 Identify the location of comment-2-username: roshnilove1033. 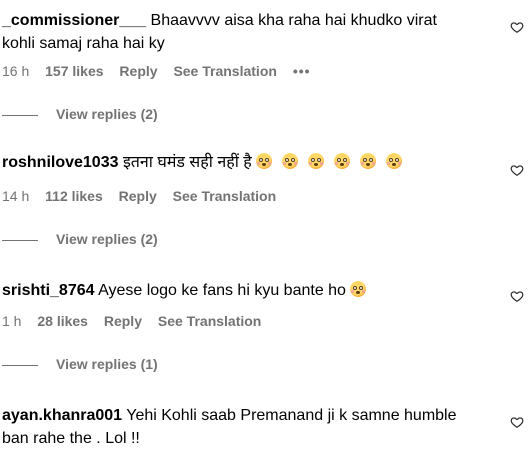
(60, 162).